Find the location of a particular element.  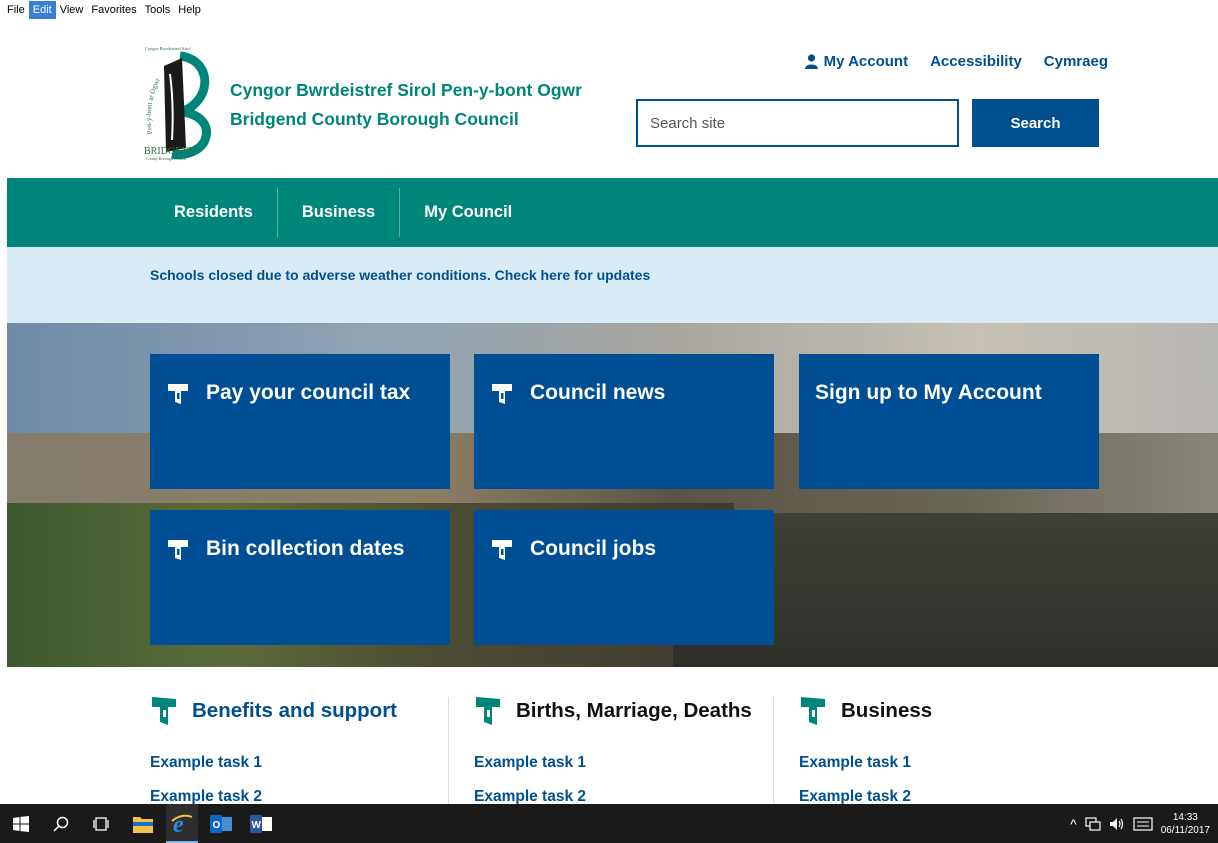

network-icon is located at coordinates (1093, 823).